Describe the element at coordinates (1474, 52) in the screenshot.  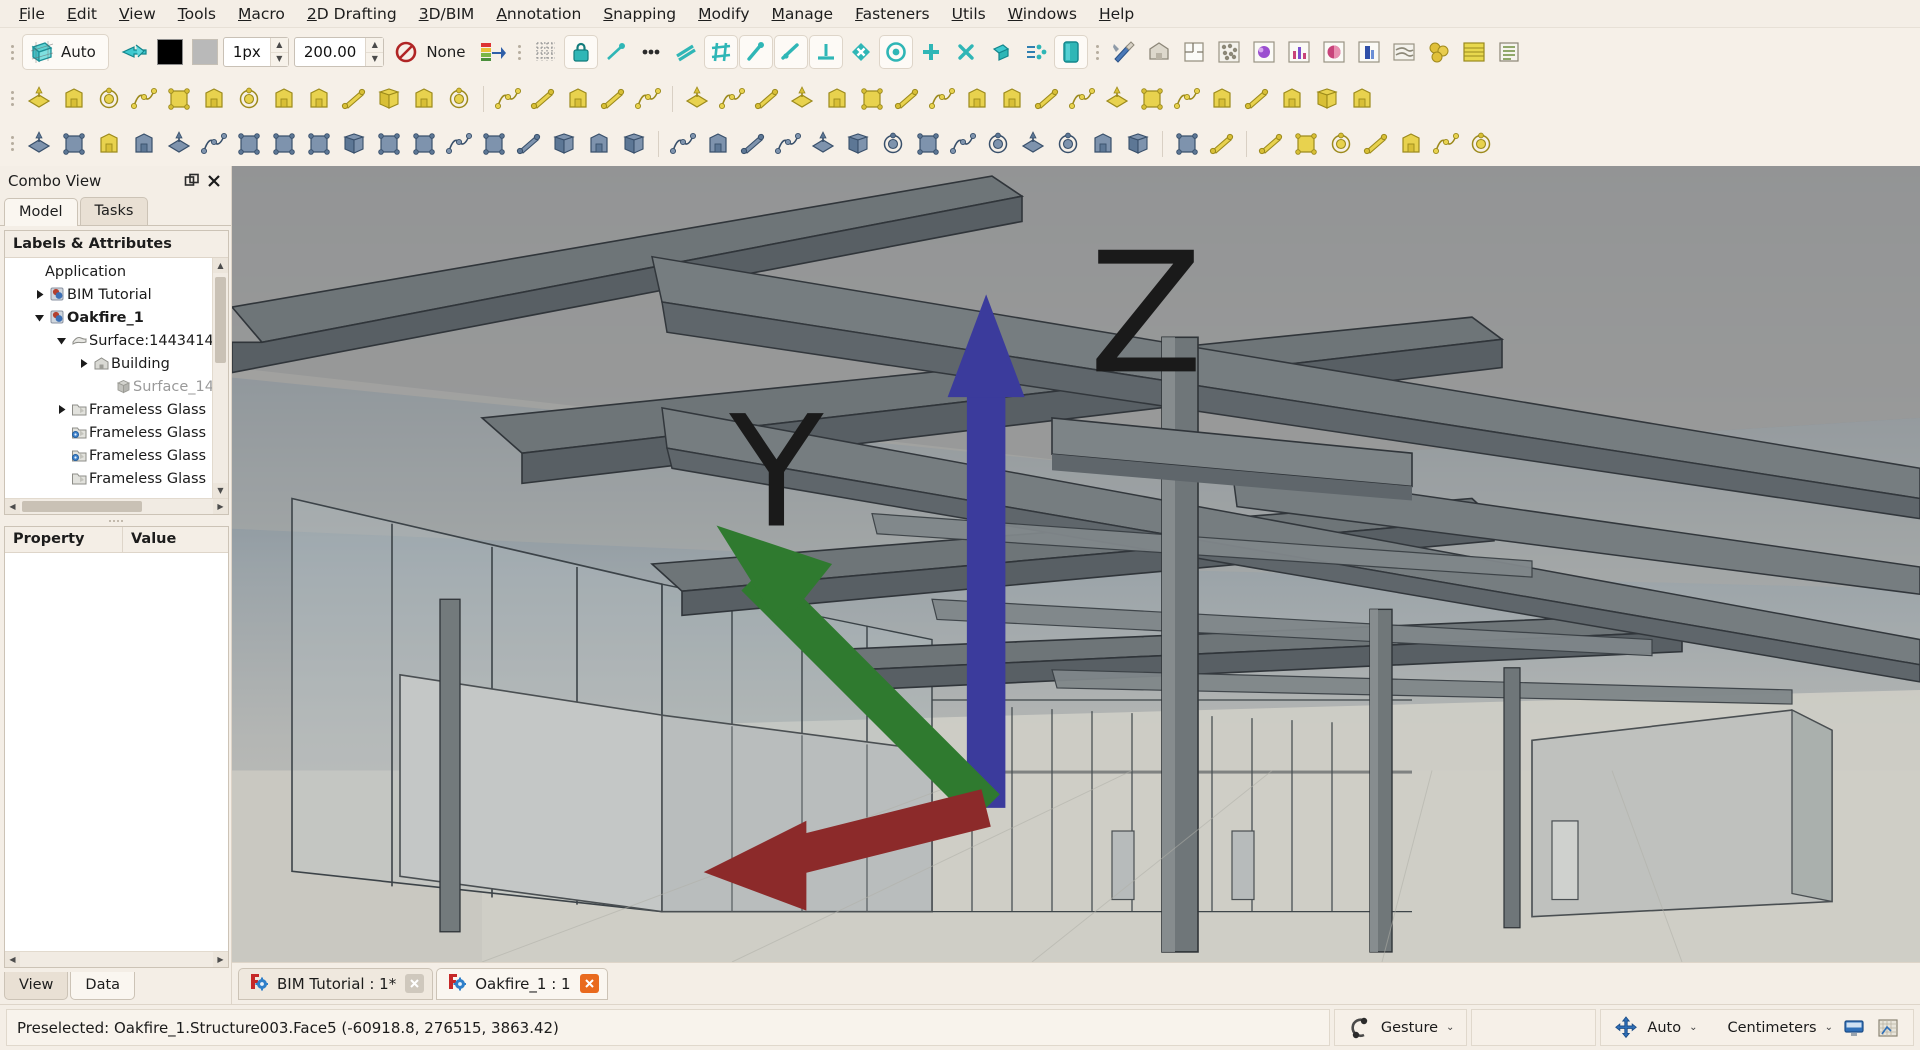
I see `bim-spreadsheet-icon` at that location.